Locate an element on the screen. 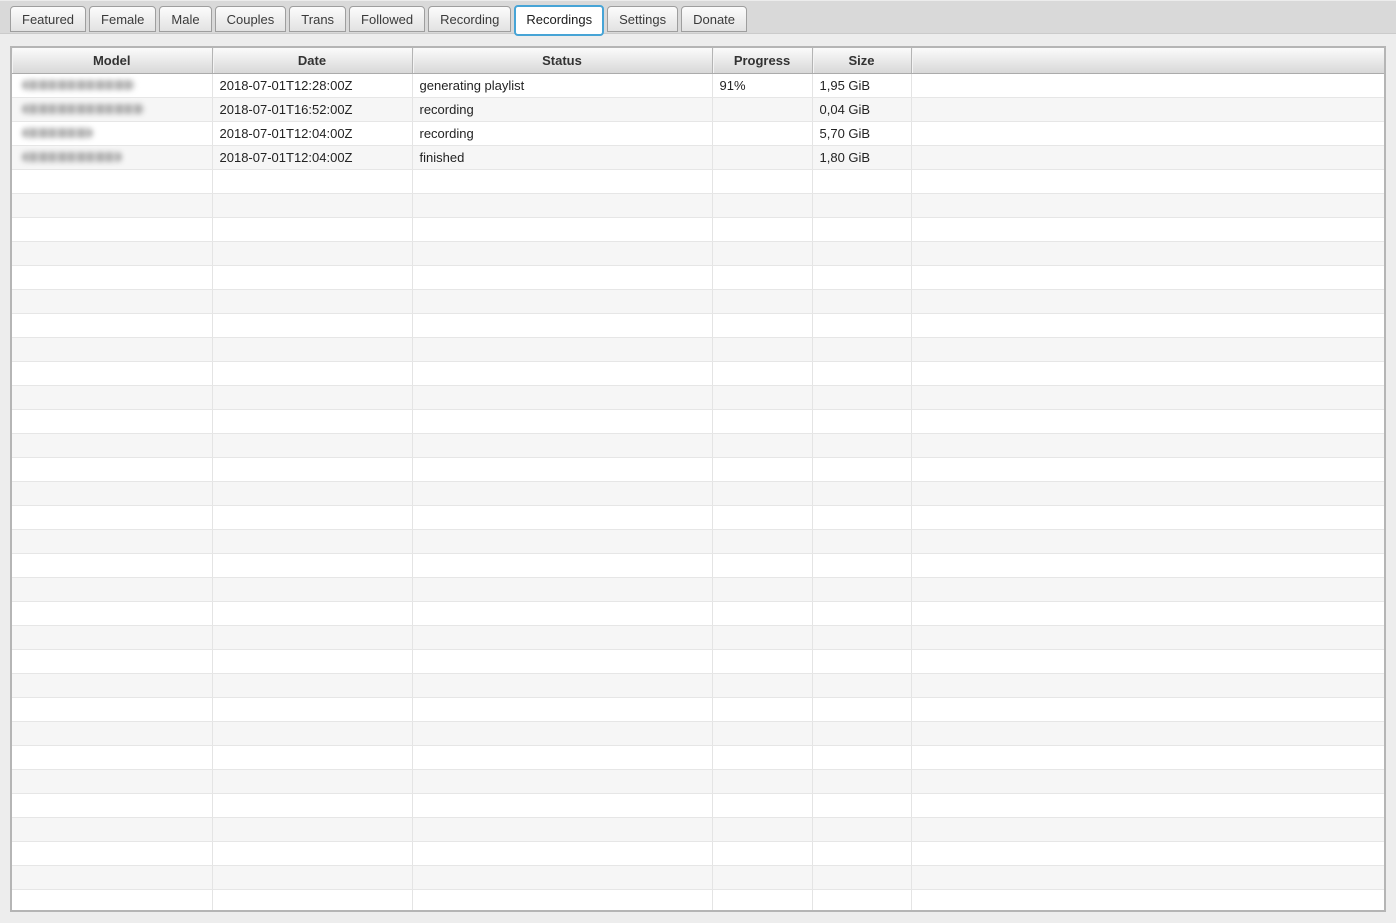 This screenshot has height=923, width=1396. date-cell: 2018-07-01T12:28:00Z is located at coordinates (312, 85).